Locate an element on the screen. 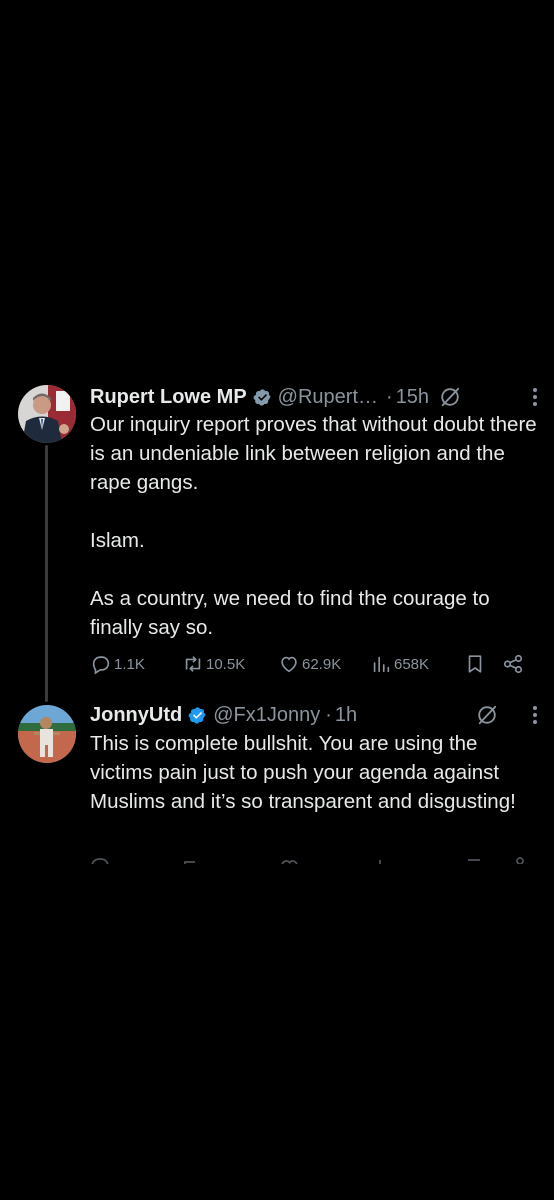 Image resolution: width=554 pixels, height=1200 pixels. author-handle: @Fx1Jonny is located at coordinates (266, 715).